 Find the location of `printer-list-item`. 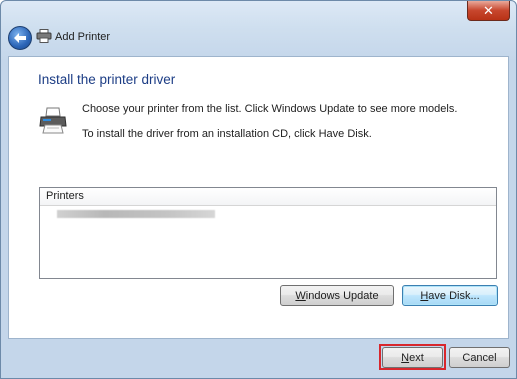

printer-list-item is located at coordinates (136, 214).